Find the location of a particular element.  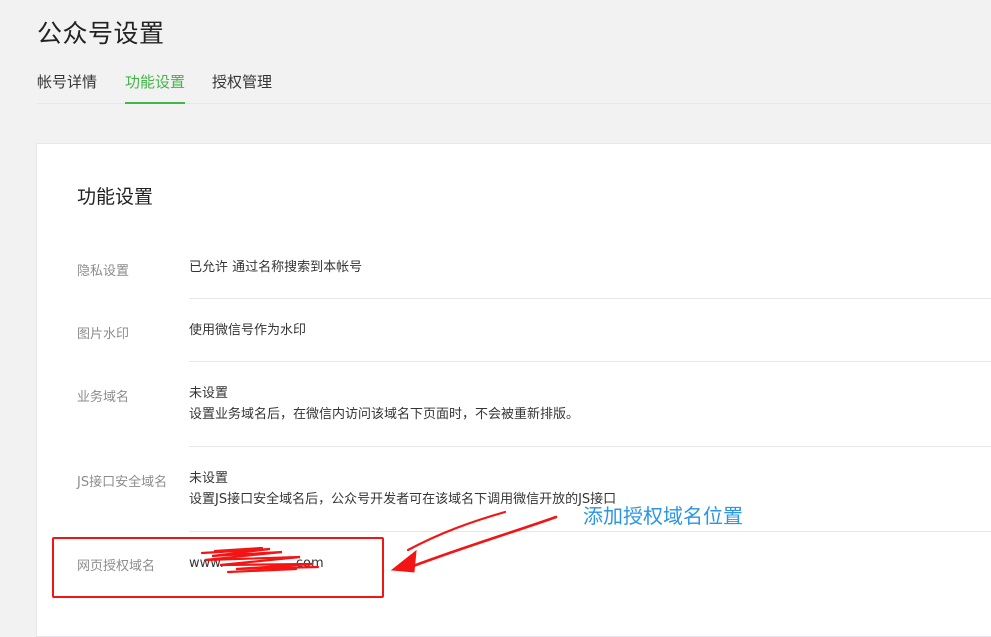

annotation-overlay is located at coordinates (379, 542).